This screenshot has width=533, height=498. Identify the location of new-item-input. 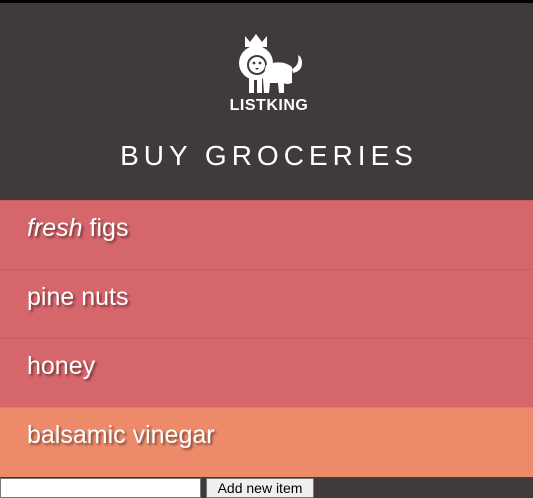
(100, 488).